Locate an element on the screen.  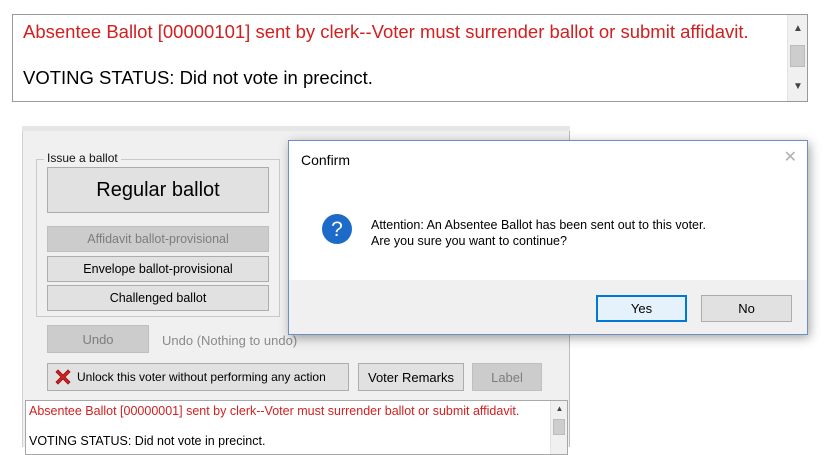
scroll-down-icon: ▼ is located at coordinates (798, 87).